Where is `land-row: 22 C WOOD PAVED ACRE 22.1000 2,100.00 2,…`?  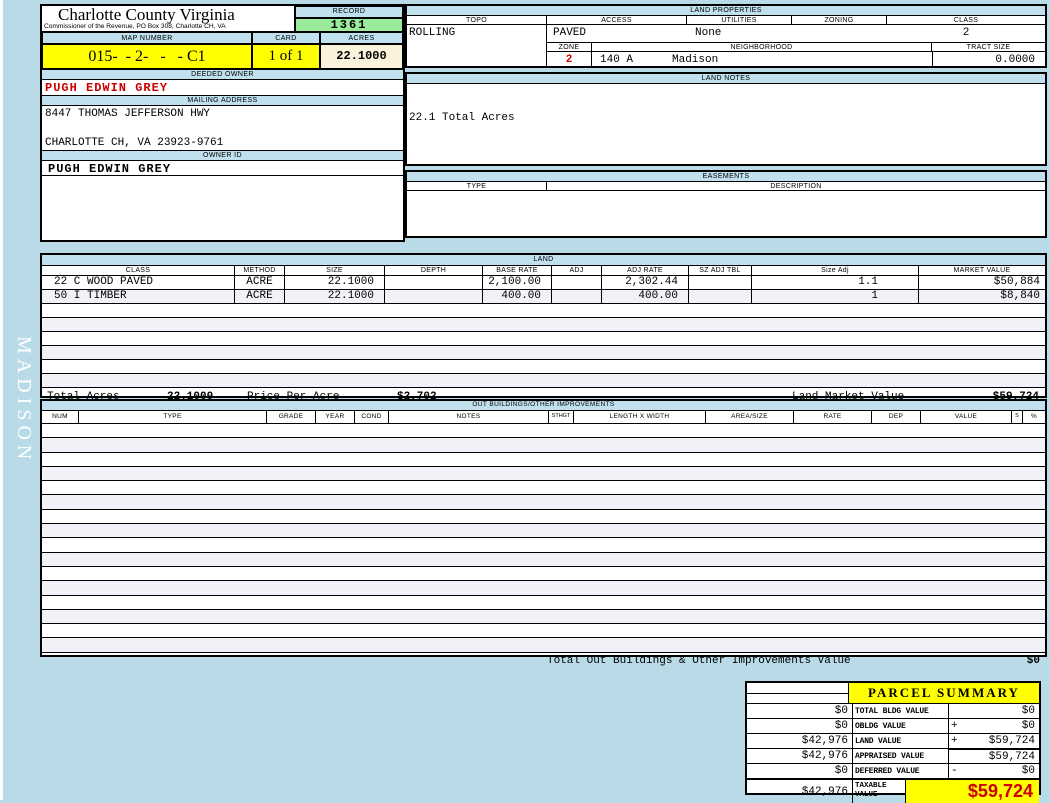
land-row: 22 C WOOD PAVED ACRE 22.1000 2,100.00 2,… is located at coordinates (543, 283).